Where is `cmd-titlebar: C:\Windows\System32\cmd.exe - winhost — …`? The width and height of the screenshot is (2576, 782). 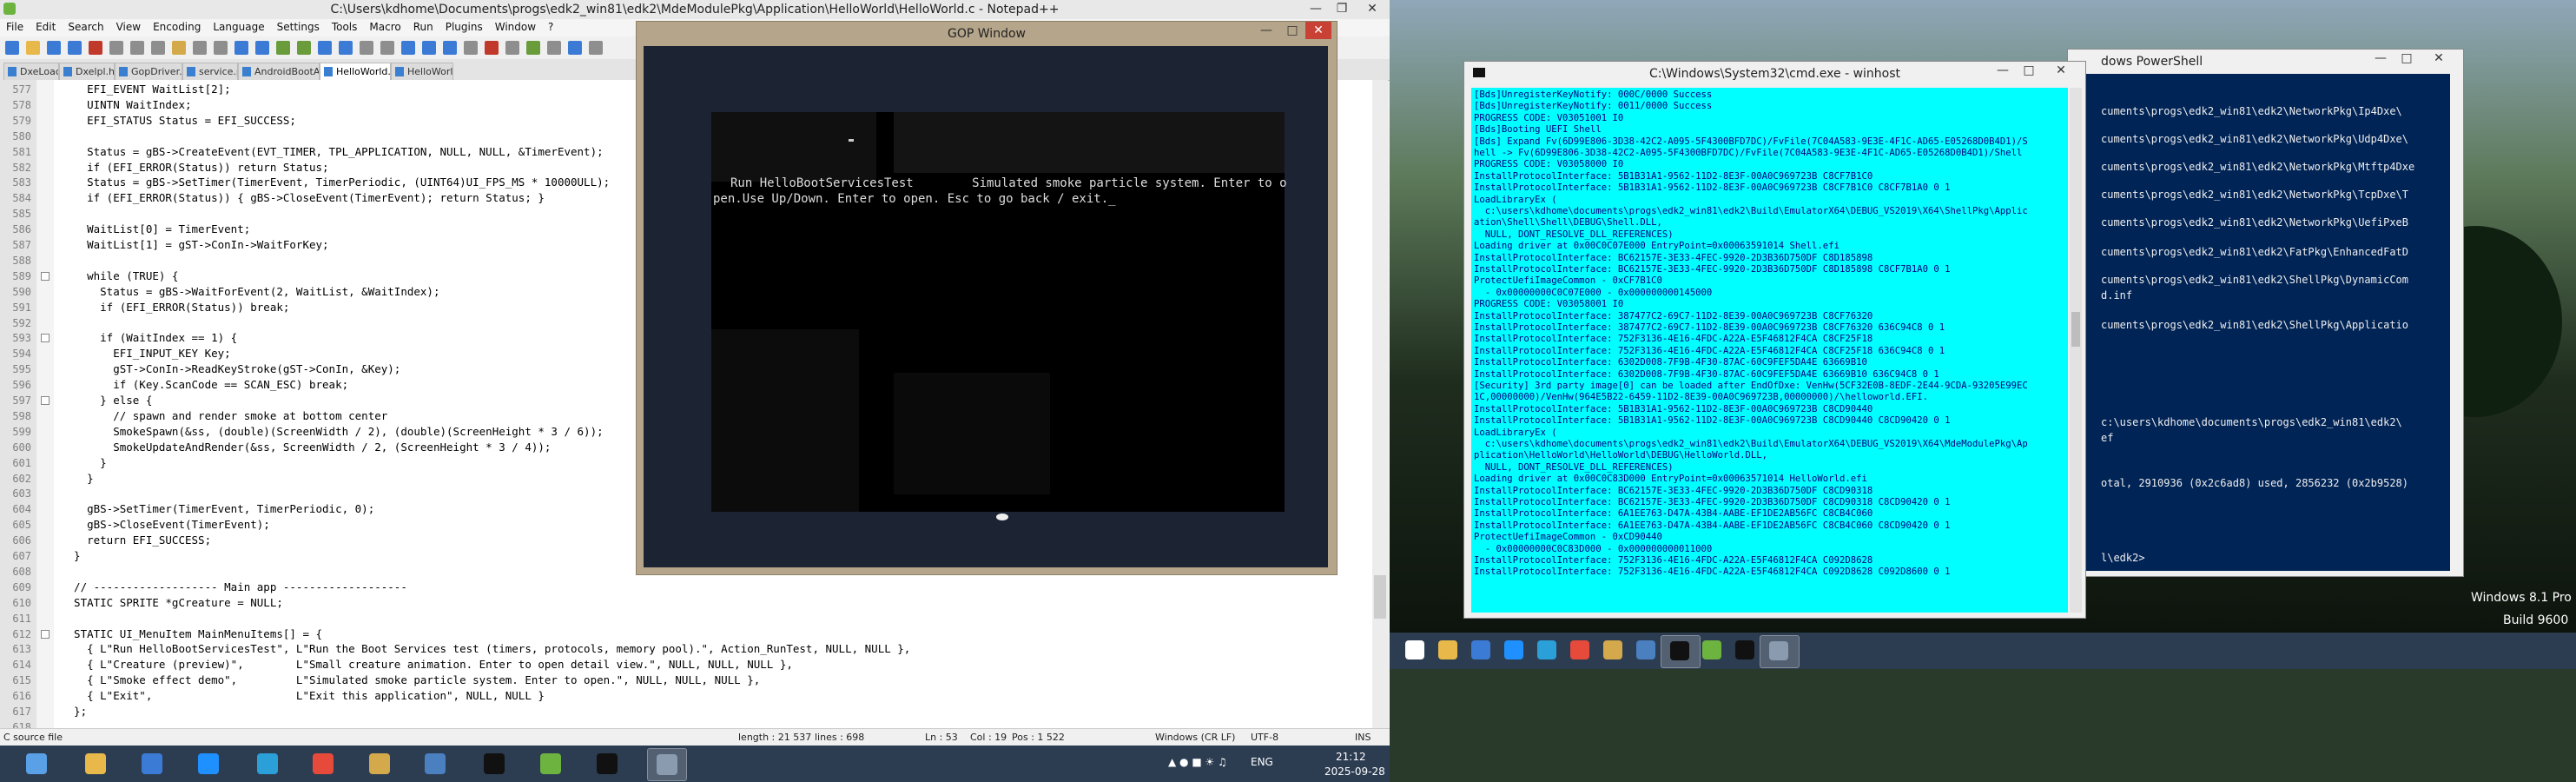
cmd-titlebar: C:\Windows\System32\cmd.exe - winhost — … is located at coordinates (1774, 73).